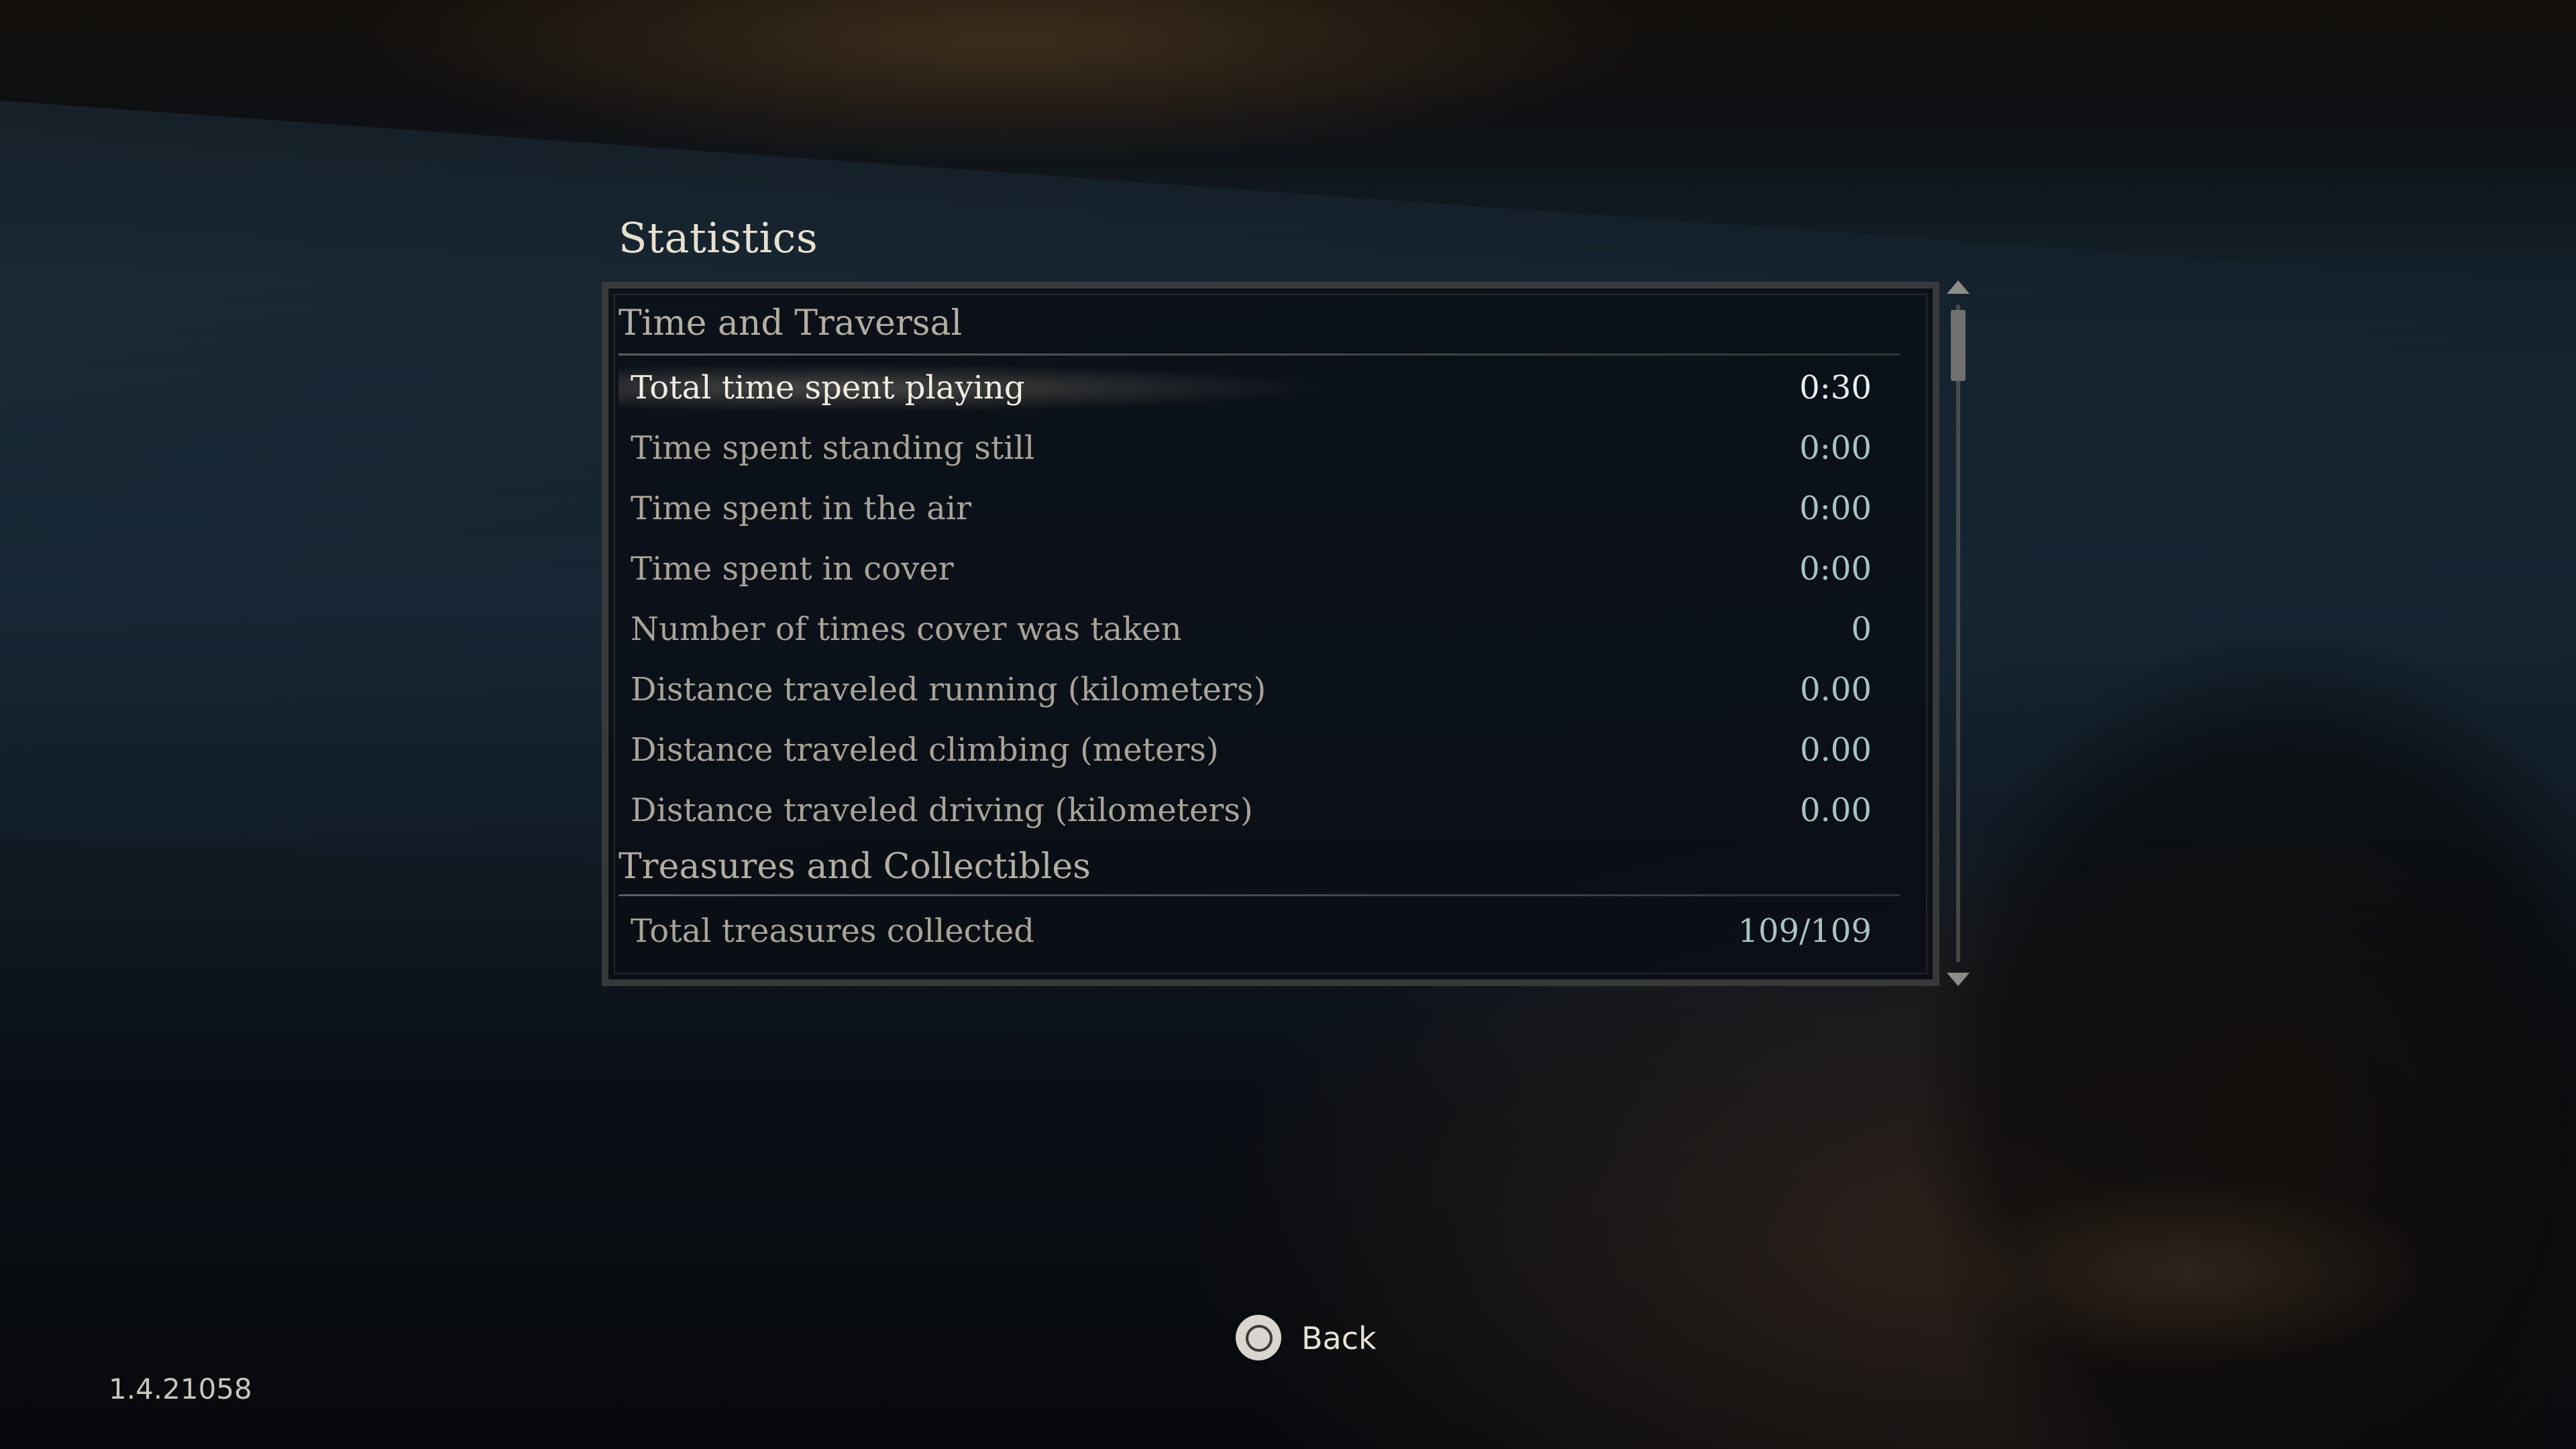  Describe the element at coordinates (925, 750) in the screenshot. I see `stat-label: Distance traveled climbing (meters)` at that location.